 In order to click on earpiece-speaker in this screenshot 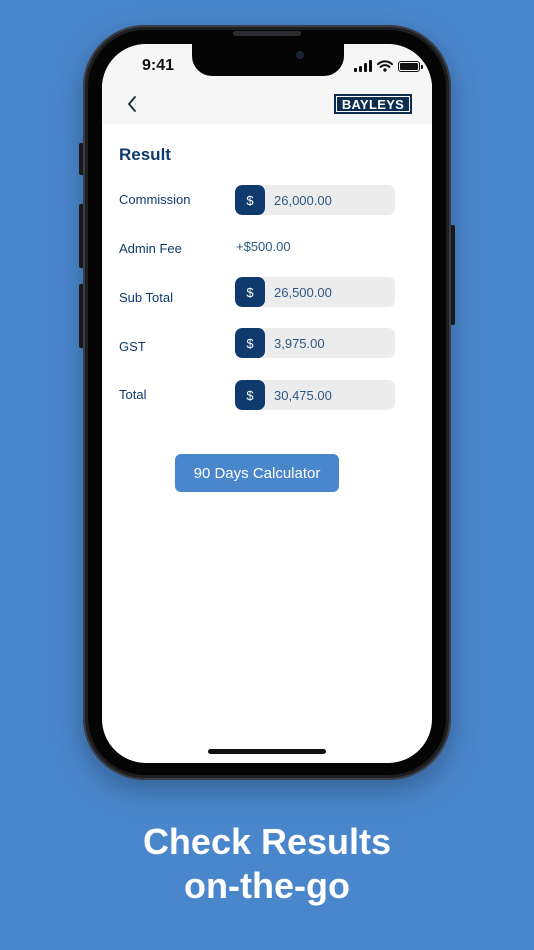, I will do `click(267, 33)`.